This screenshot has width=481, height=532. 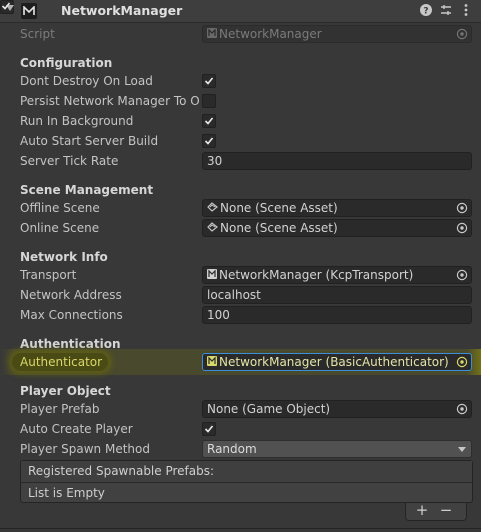 I want to click on network-info-section-header: Network Info, so click(x=64, y=257).